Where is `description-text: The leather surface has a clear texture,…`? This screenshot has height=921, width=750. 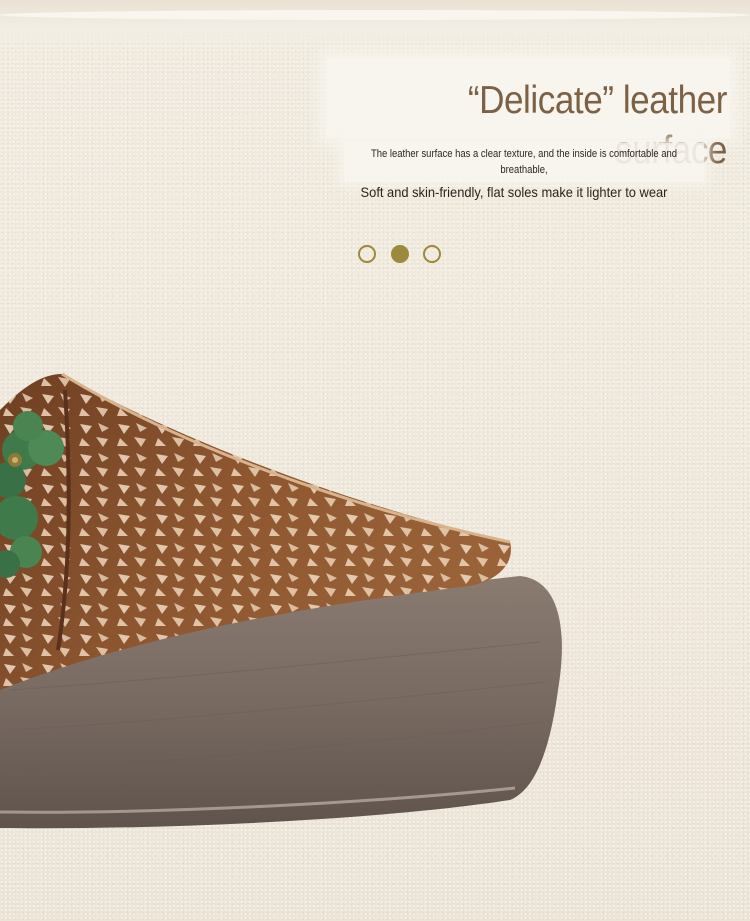
description-text: The leather surface has a clear texture,… is located at coordinates (524, 162).